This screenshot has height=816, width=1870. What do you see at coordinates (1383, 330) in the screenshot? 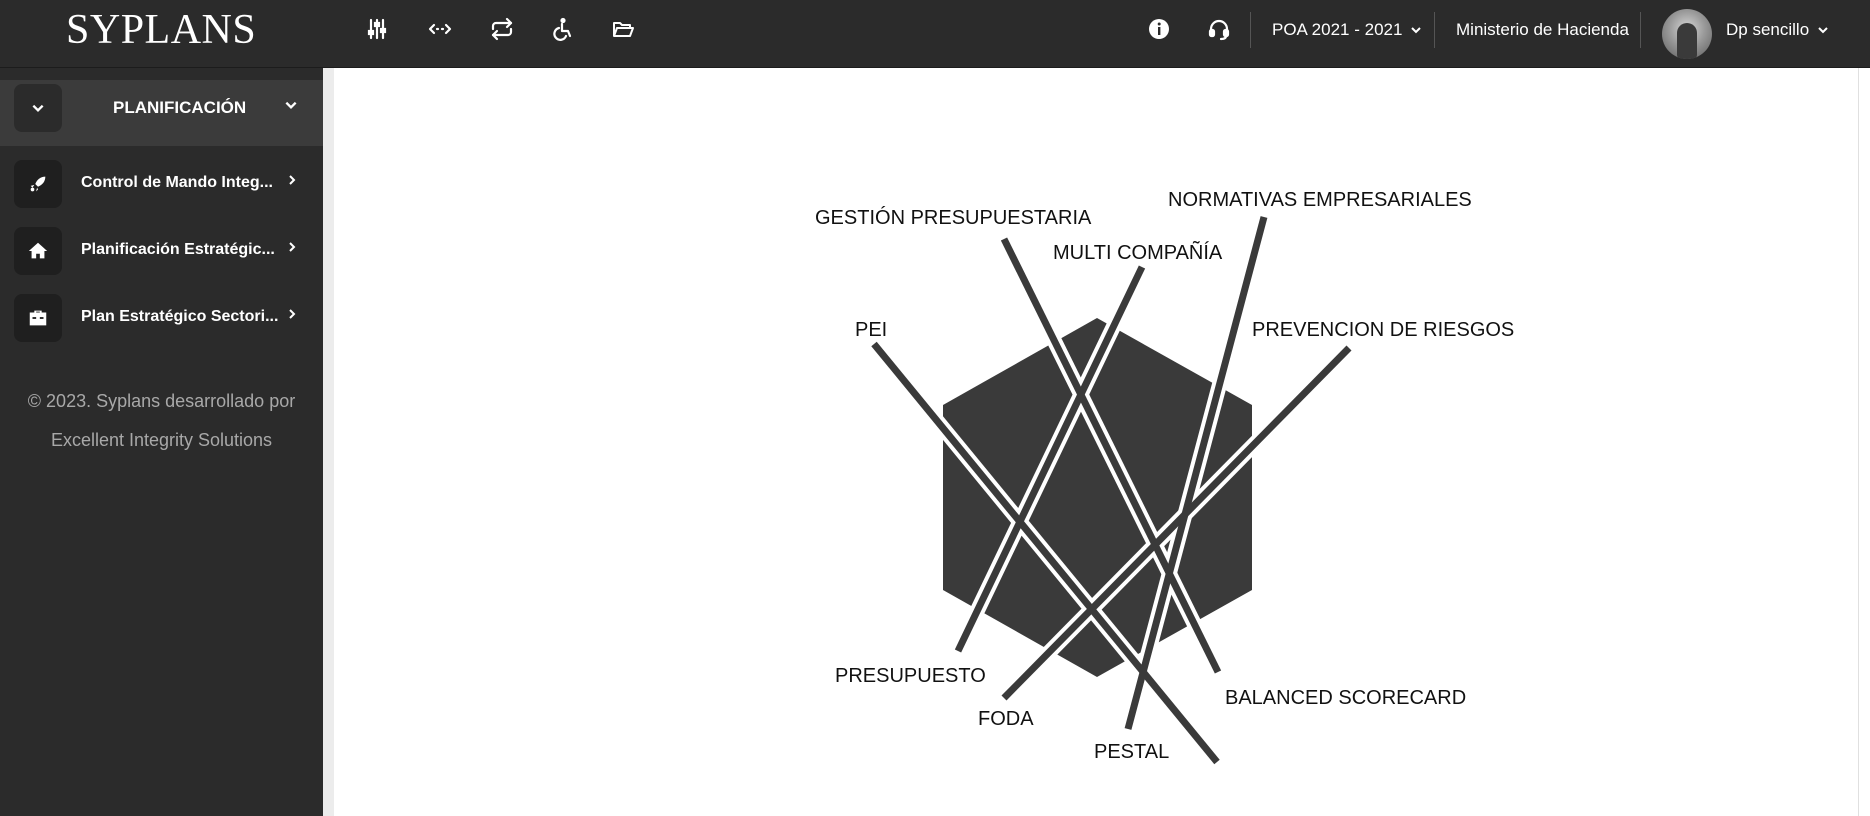
I see `label-prevencion-de-riesgos: PREVENCION DE RIESGOS` at bounding box center [1383, 330].